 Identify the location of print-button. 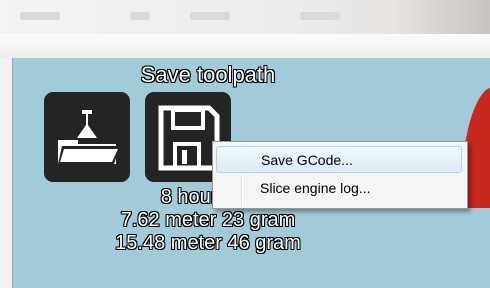
(87, 137).